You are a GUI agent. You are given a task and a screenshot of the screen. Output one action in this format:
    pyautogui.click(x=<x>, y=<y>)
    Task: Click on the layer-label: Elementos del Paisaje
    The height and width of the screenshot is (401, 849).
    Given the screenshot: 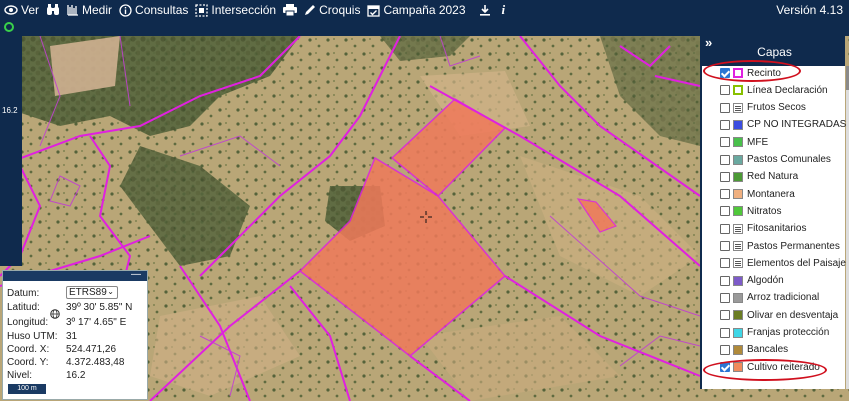 What is the action you would take?
    pyautogui.click(x=796, y=263)
    